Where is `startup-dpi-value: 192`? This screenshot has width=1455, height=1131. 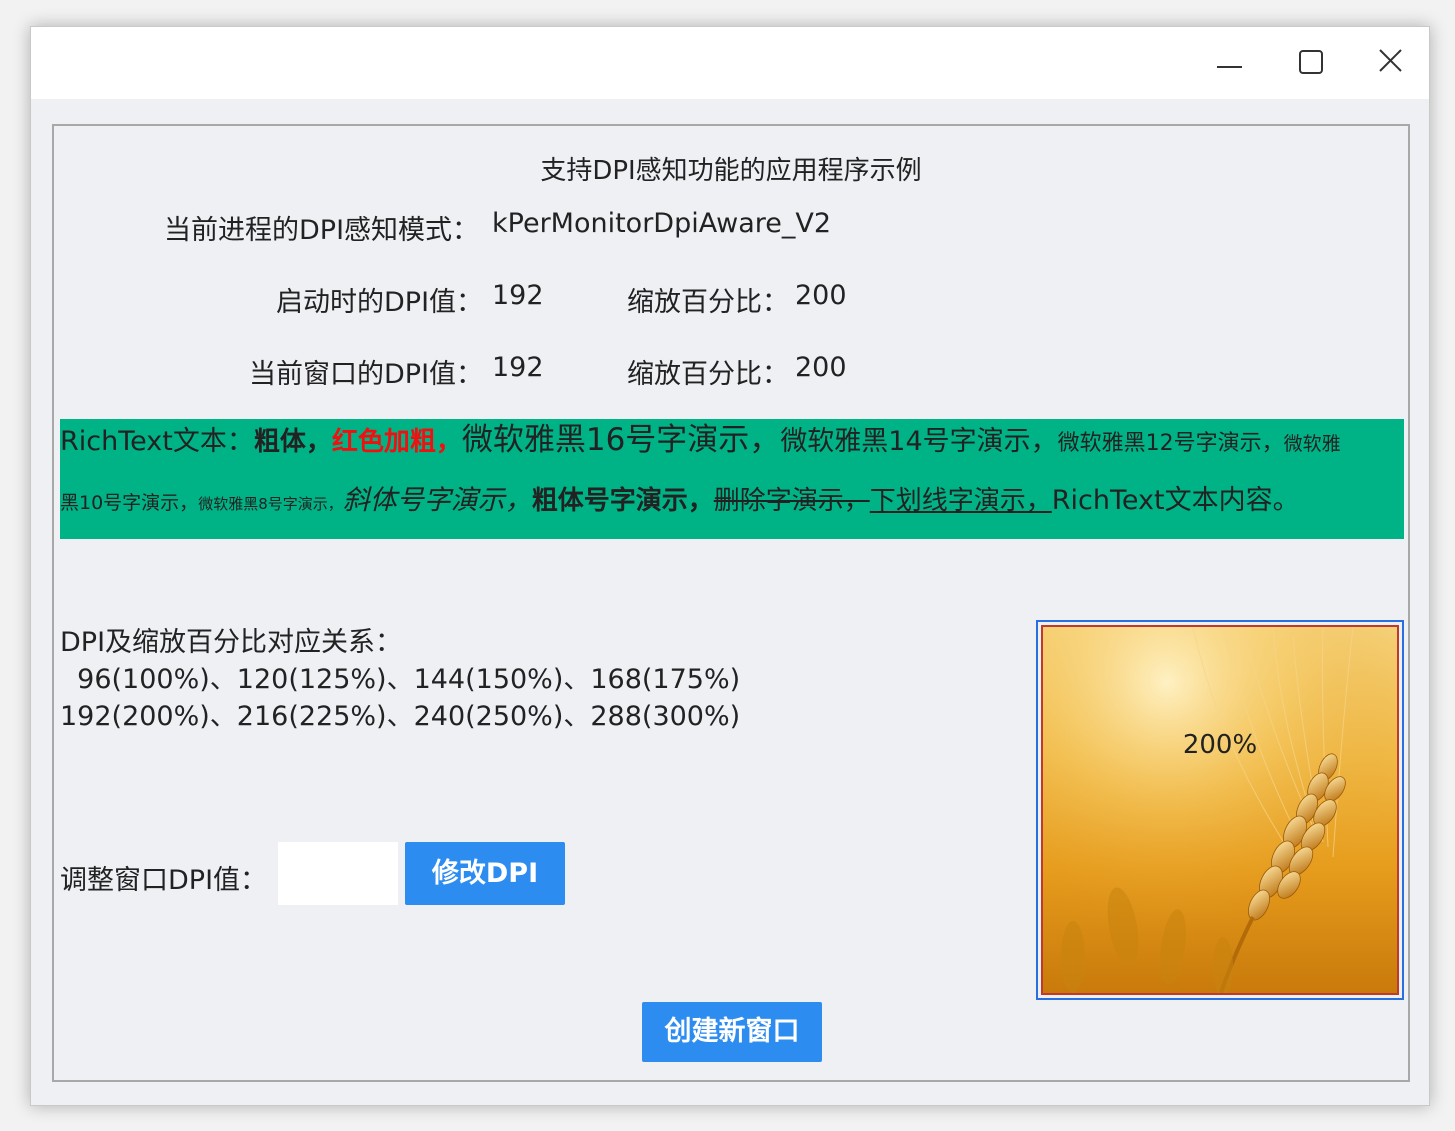 startup-dpi-value: 192 is located at coordinates (518, 295).